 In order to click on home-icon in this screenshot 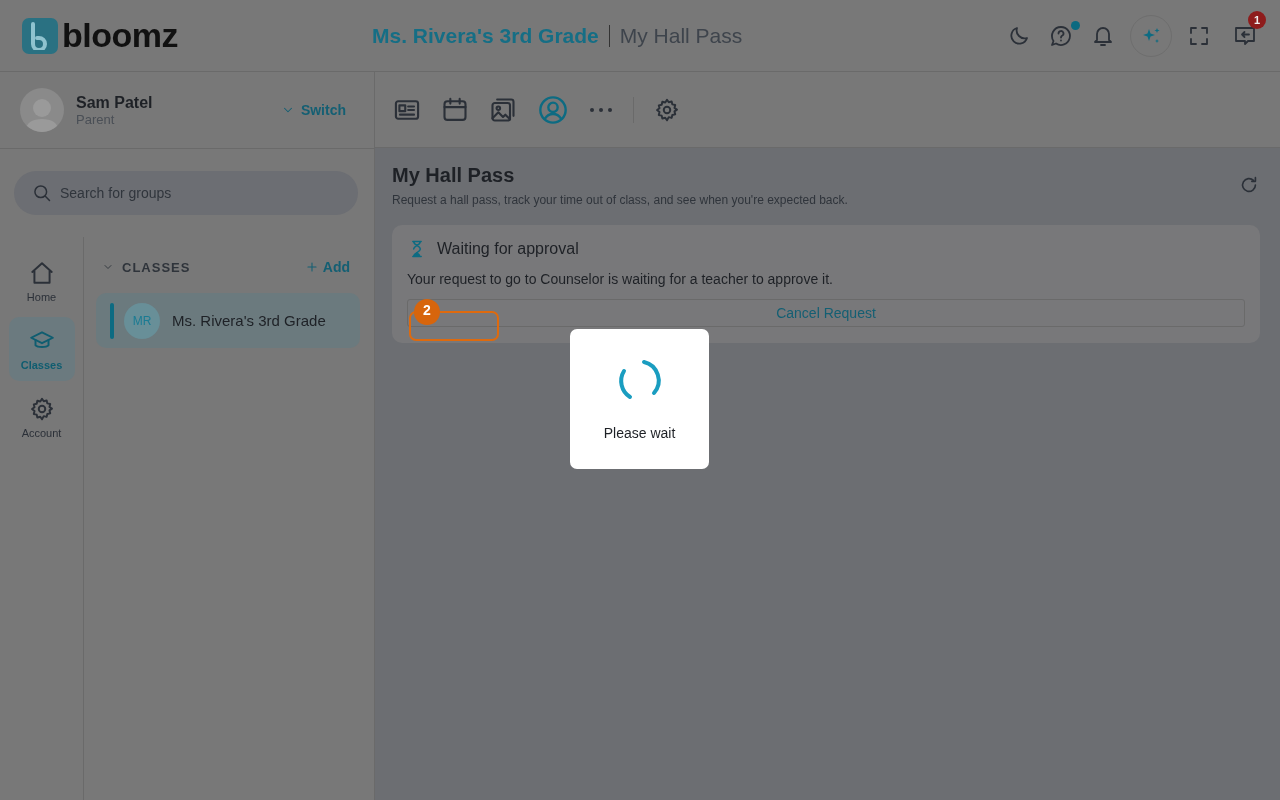, I will do `click(41, 272)`.